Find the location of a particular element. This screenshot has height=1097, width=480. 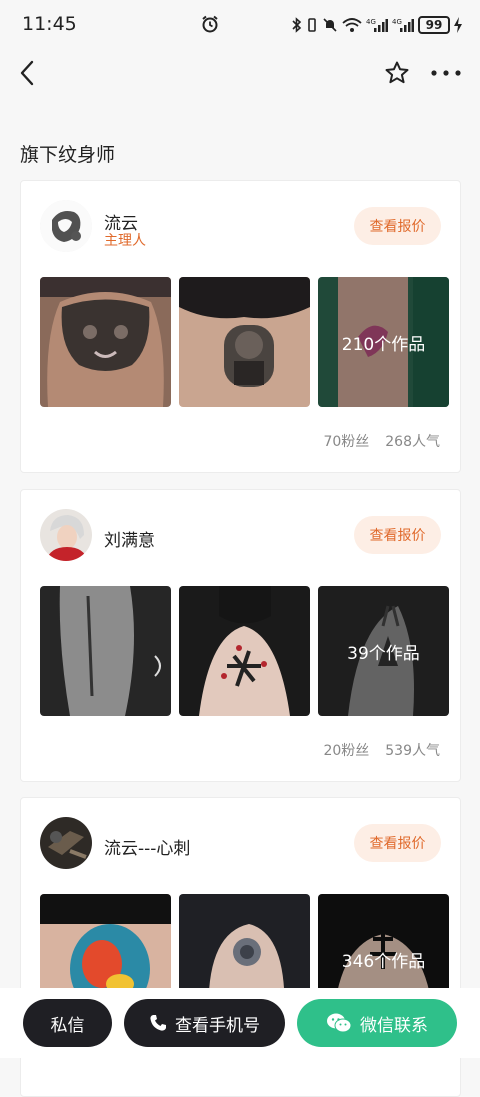

wechat-icon is located at coordinates (339, 1023).